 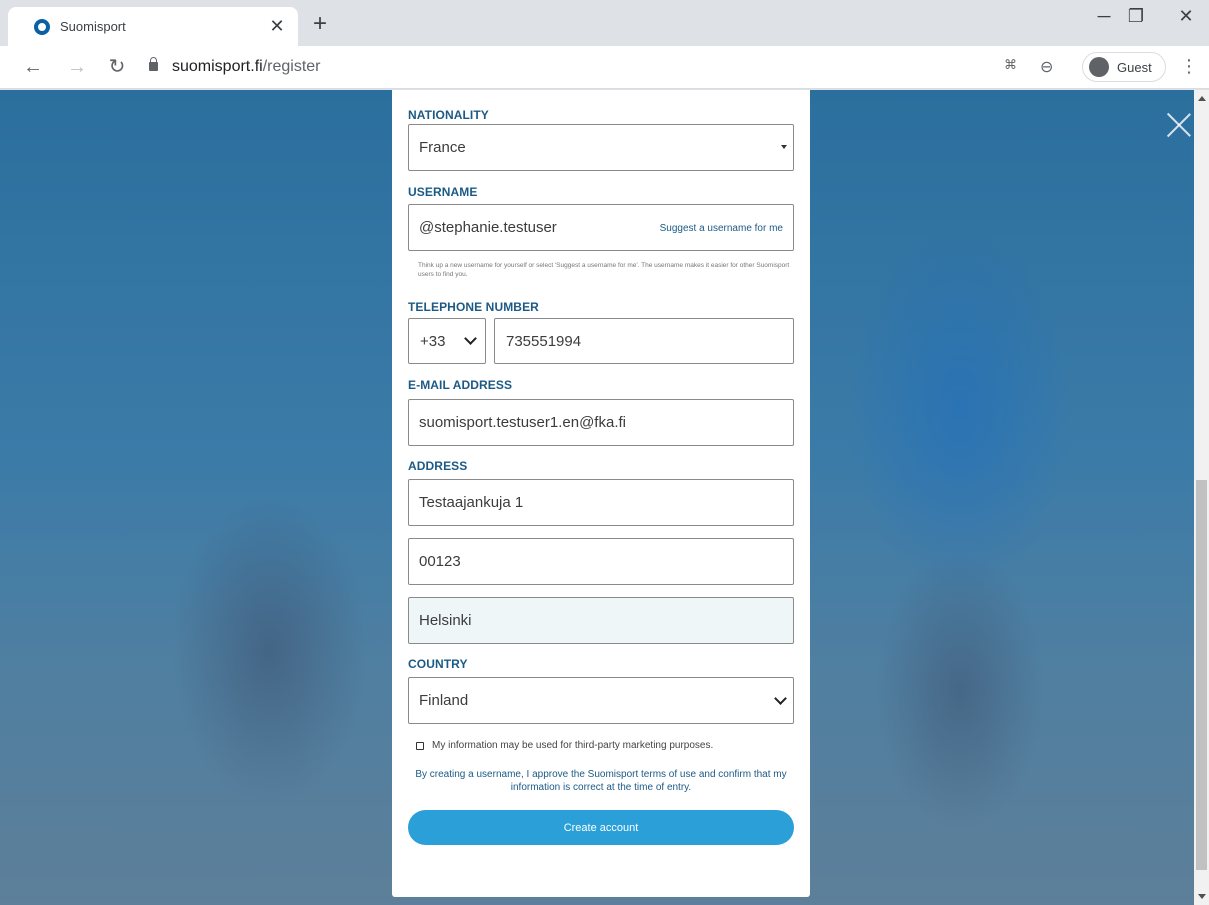 What do you see at coordinates (153, 26) in the screenshot?
I see `browser-tab: Suomisport ✕` at bounding box center [153, 26].